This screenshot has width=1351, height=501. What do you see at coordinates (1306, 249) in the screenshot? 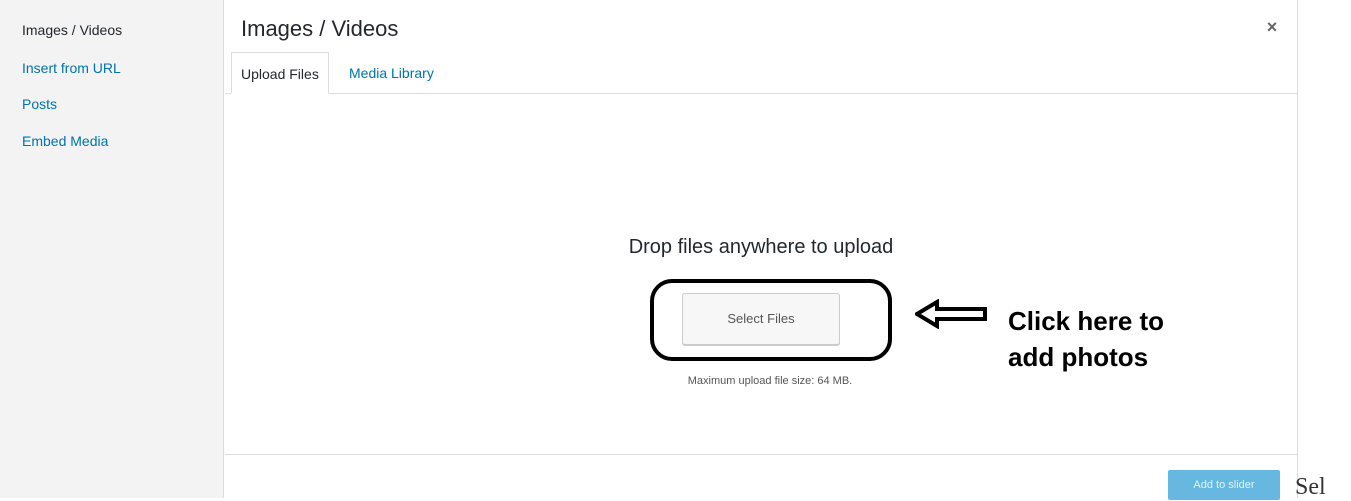
I see `modal-right-edge` at bounding box center [1306, 249].